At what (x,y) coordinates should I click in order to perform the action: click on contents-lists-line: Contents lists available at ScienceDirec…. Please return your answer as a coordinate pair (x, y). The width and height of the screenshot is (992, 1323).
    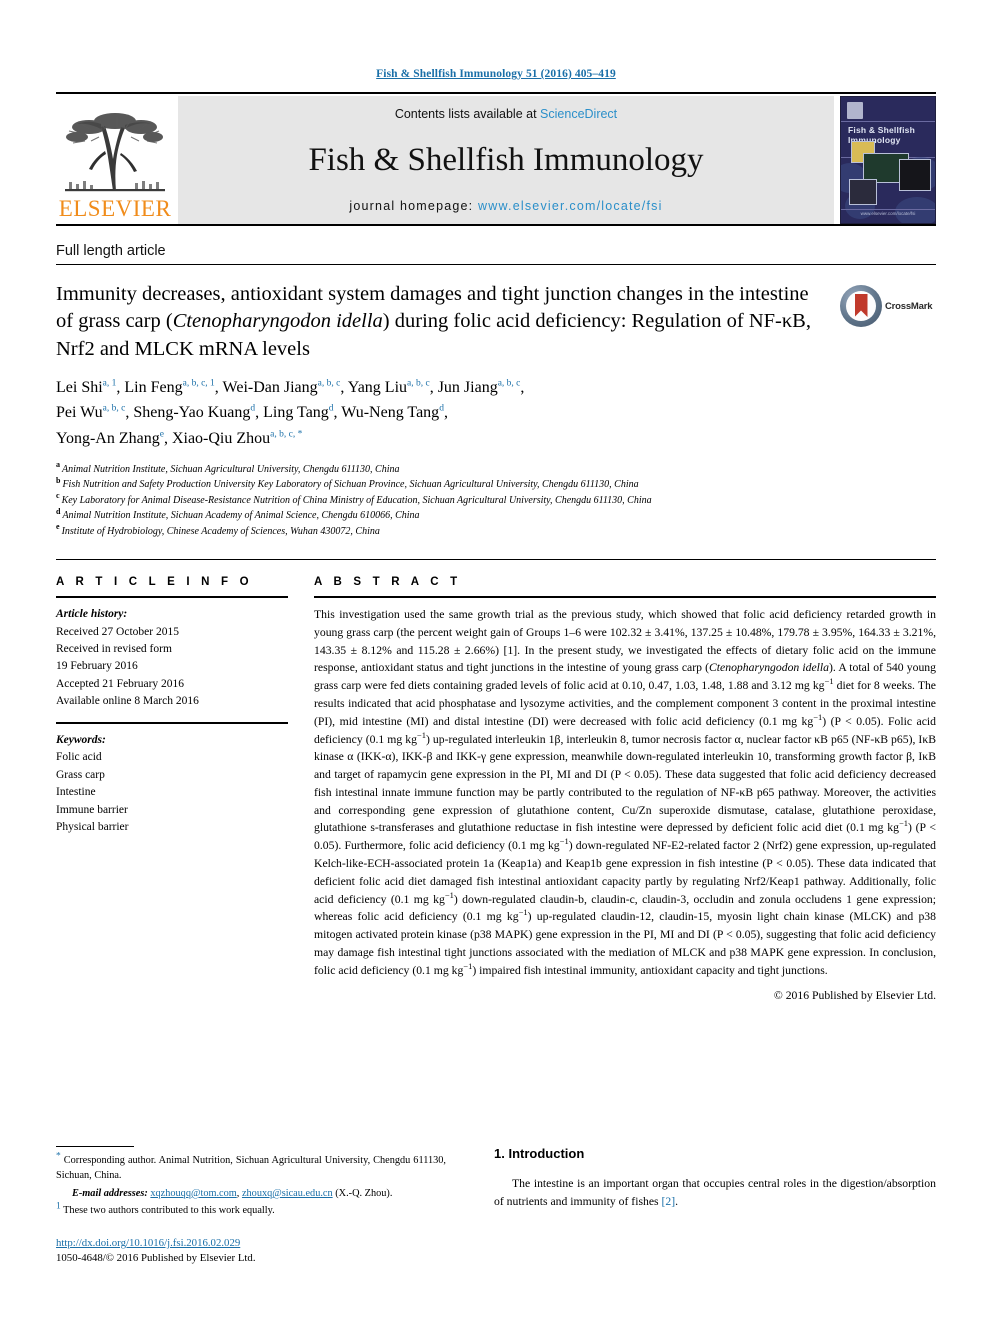
    Looking at the image, I should click on (506, 114).